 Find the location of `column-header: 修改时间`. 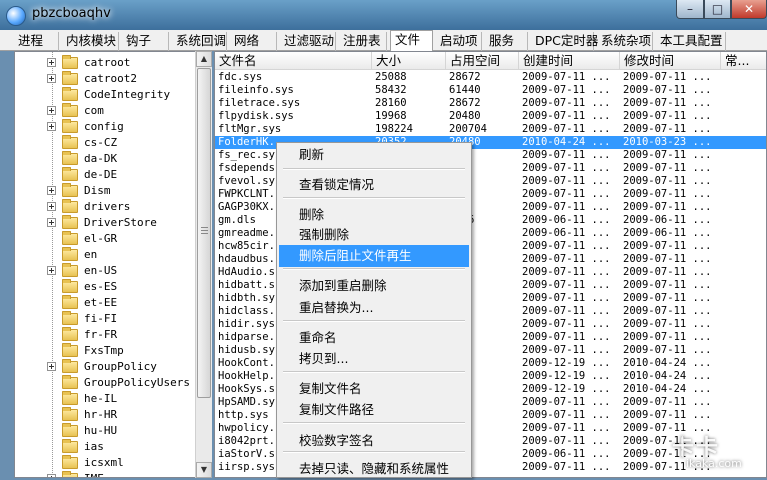

column-header: 修改时间 is located at coordinates (670, 61).